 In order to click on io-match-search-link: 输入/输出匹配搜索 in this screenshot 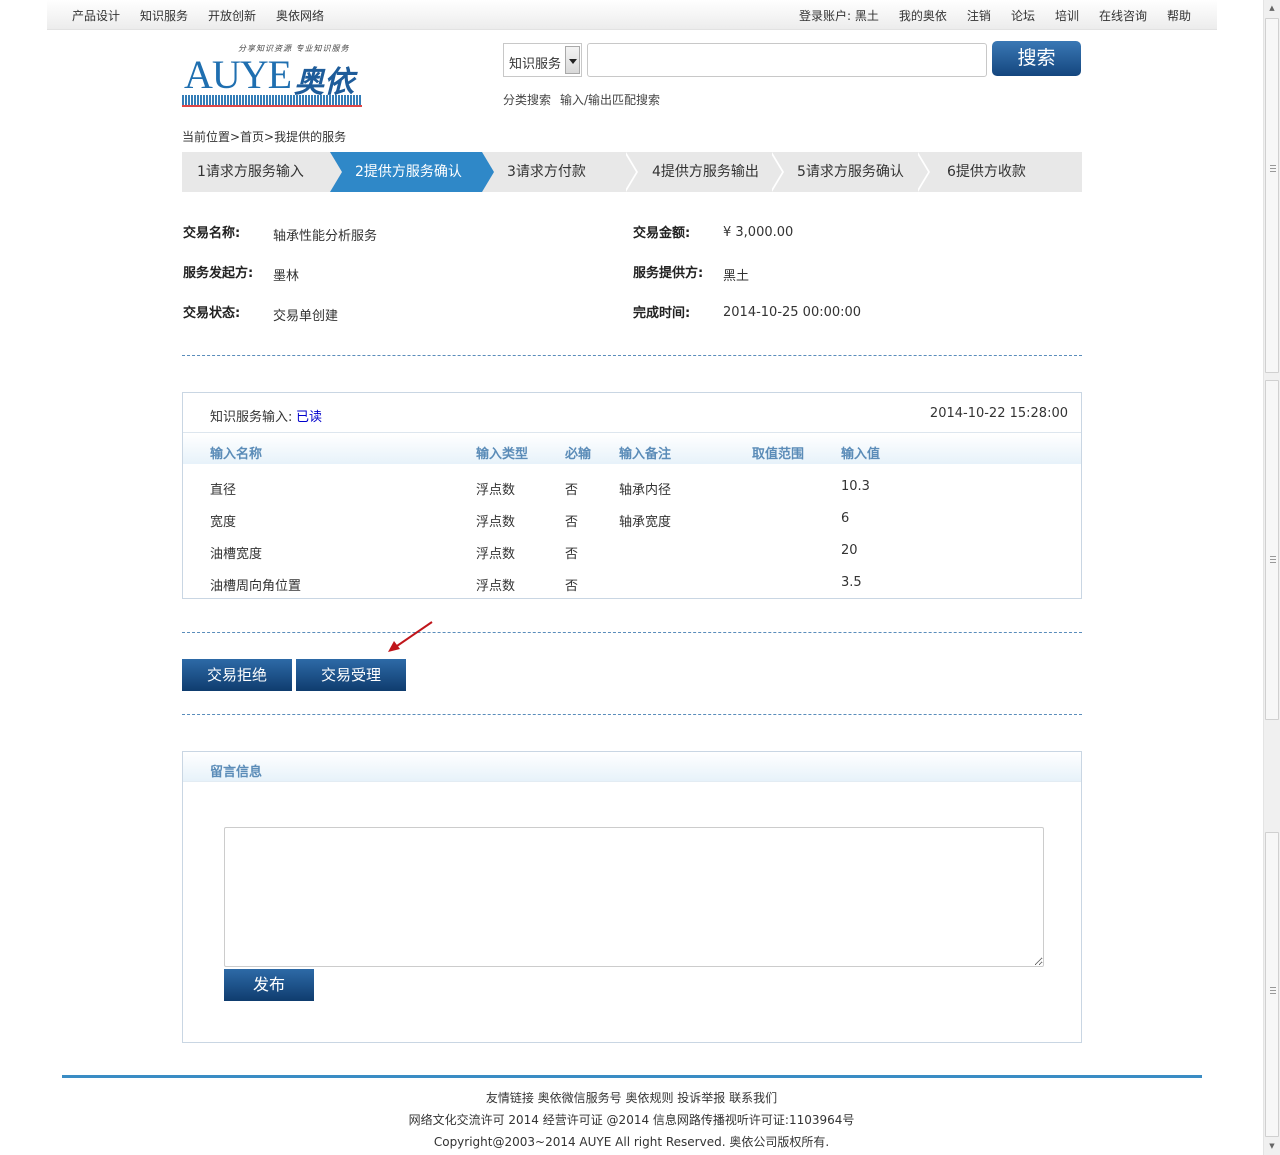, I will do `click(610, 99)`.